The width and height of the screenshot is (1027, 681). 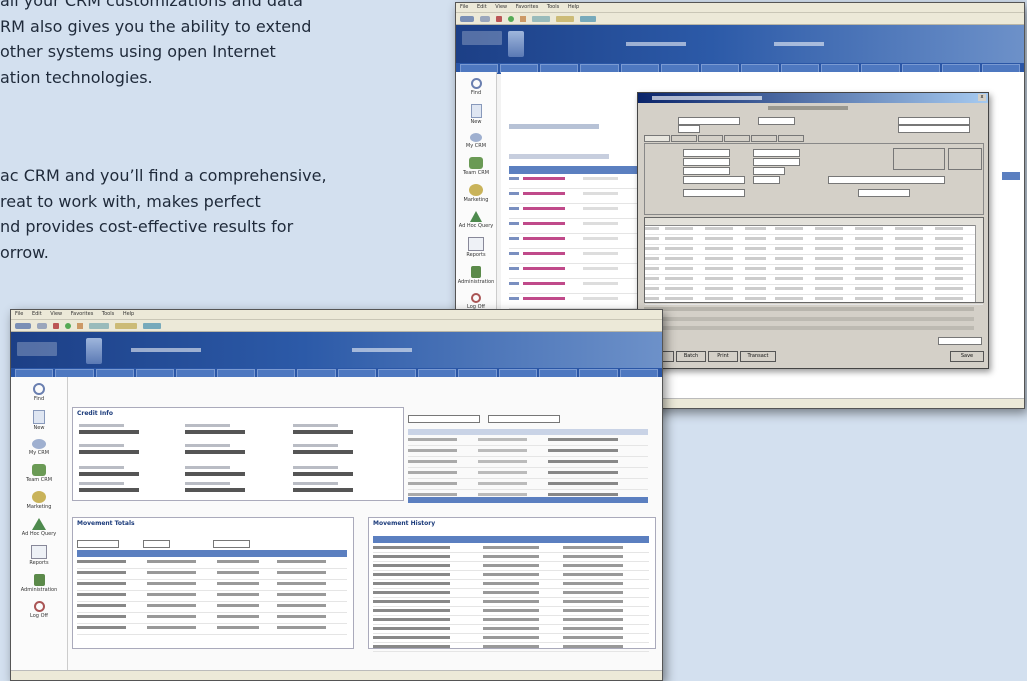 What do you see at coordinates (886, 180) in the screenshot?
I see `comment-field` at bounding box center [886, 180].